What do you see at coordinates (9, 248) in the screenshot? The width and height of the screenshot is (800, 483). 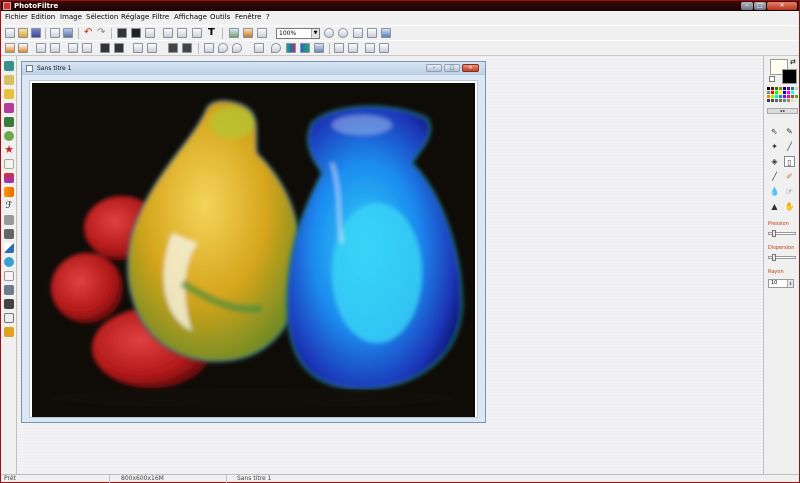 I see `mountain-icon` at bounding box center [9, 248].